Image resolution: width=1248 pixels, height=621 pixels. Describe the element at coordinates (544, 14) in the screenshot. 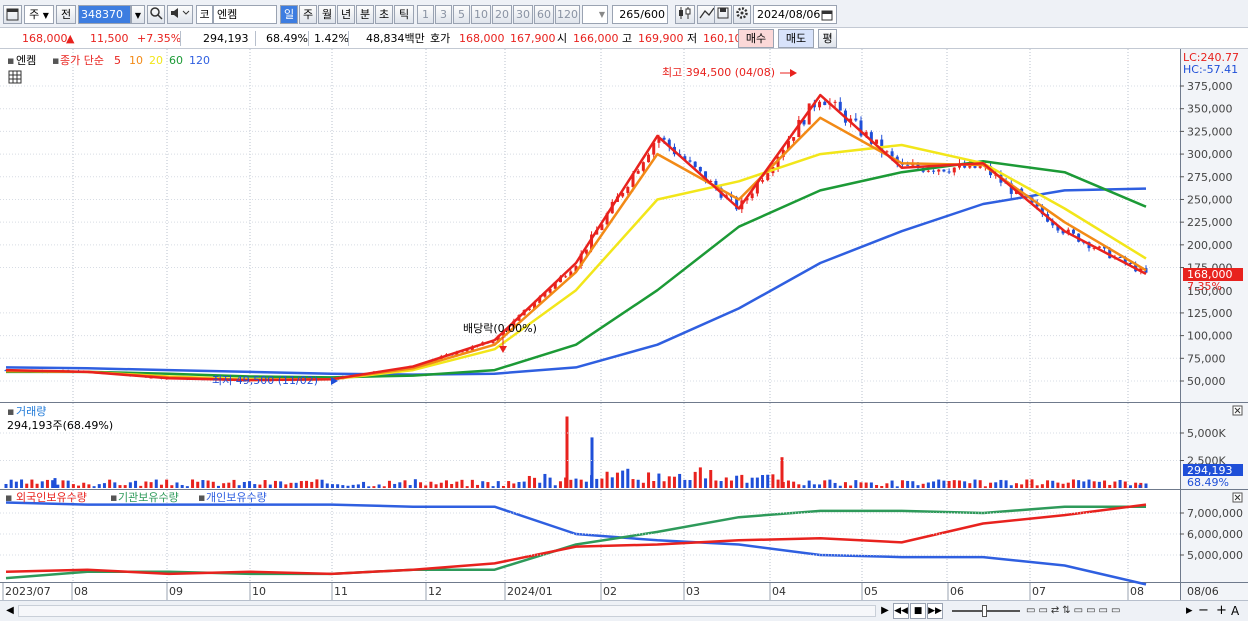

I see `interval-60: 60` at that location.